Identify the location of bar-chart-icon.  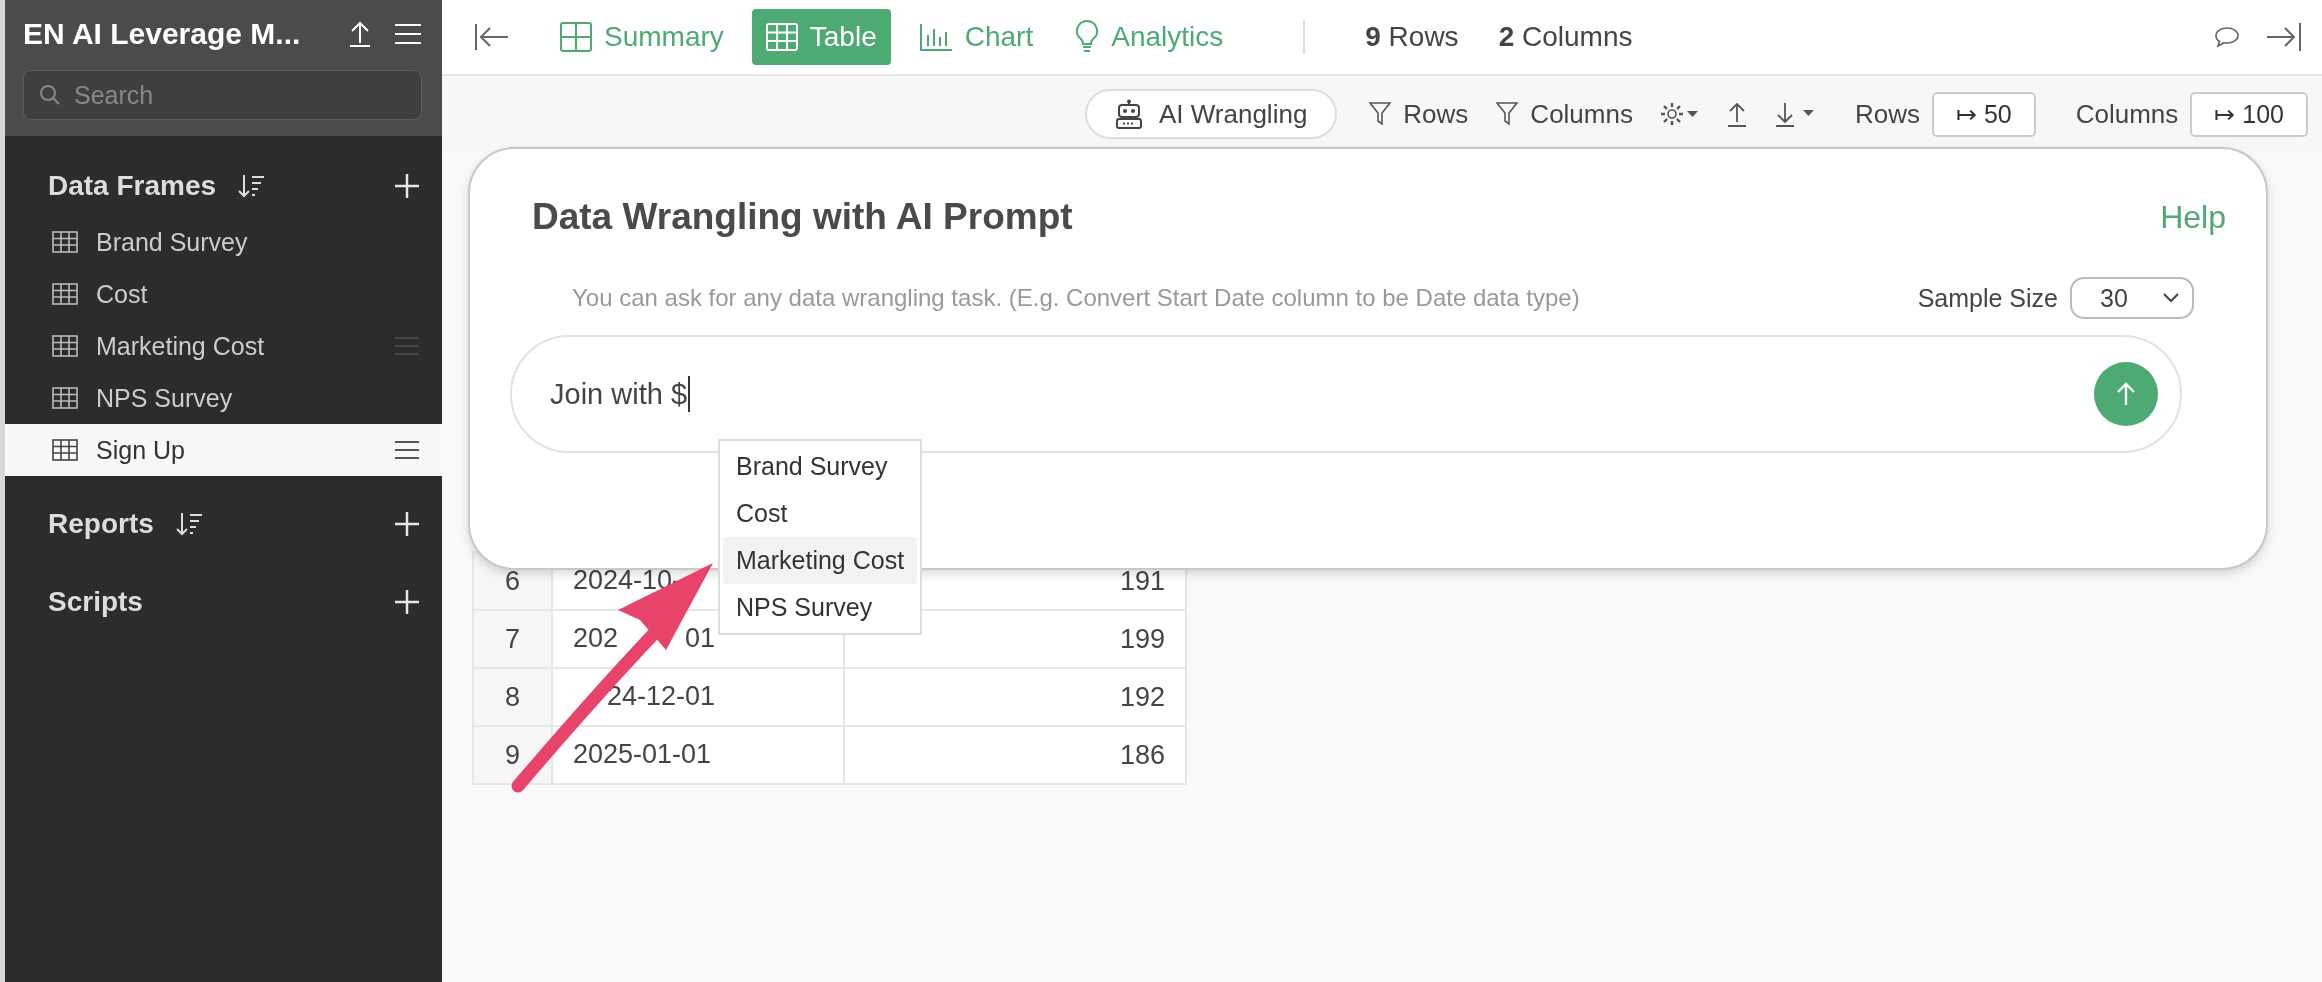
(935, 37).